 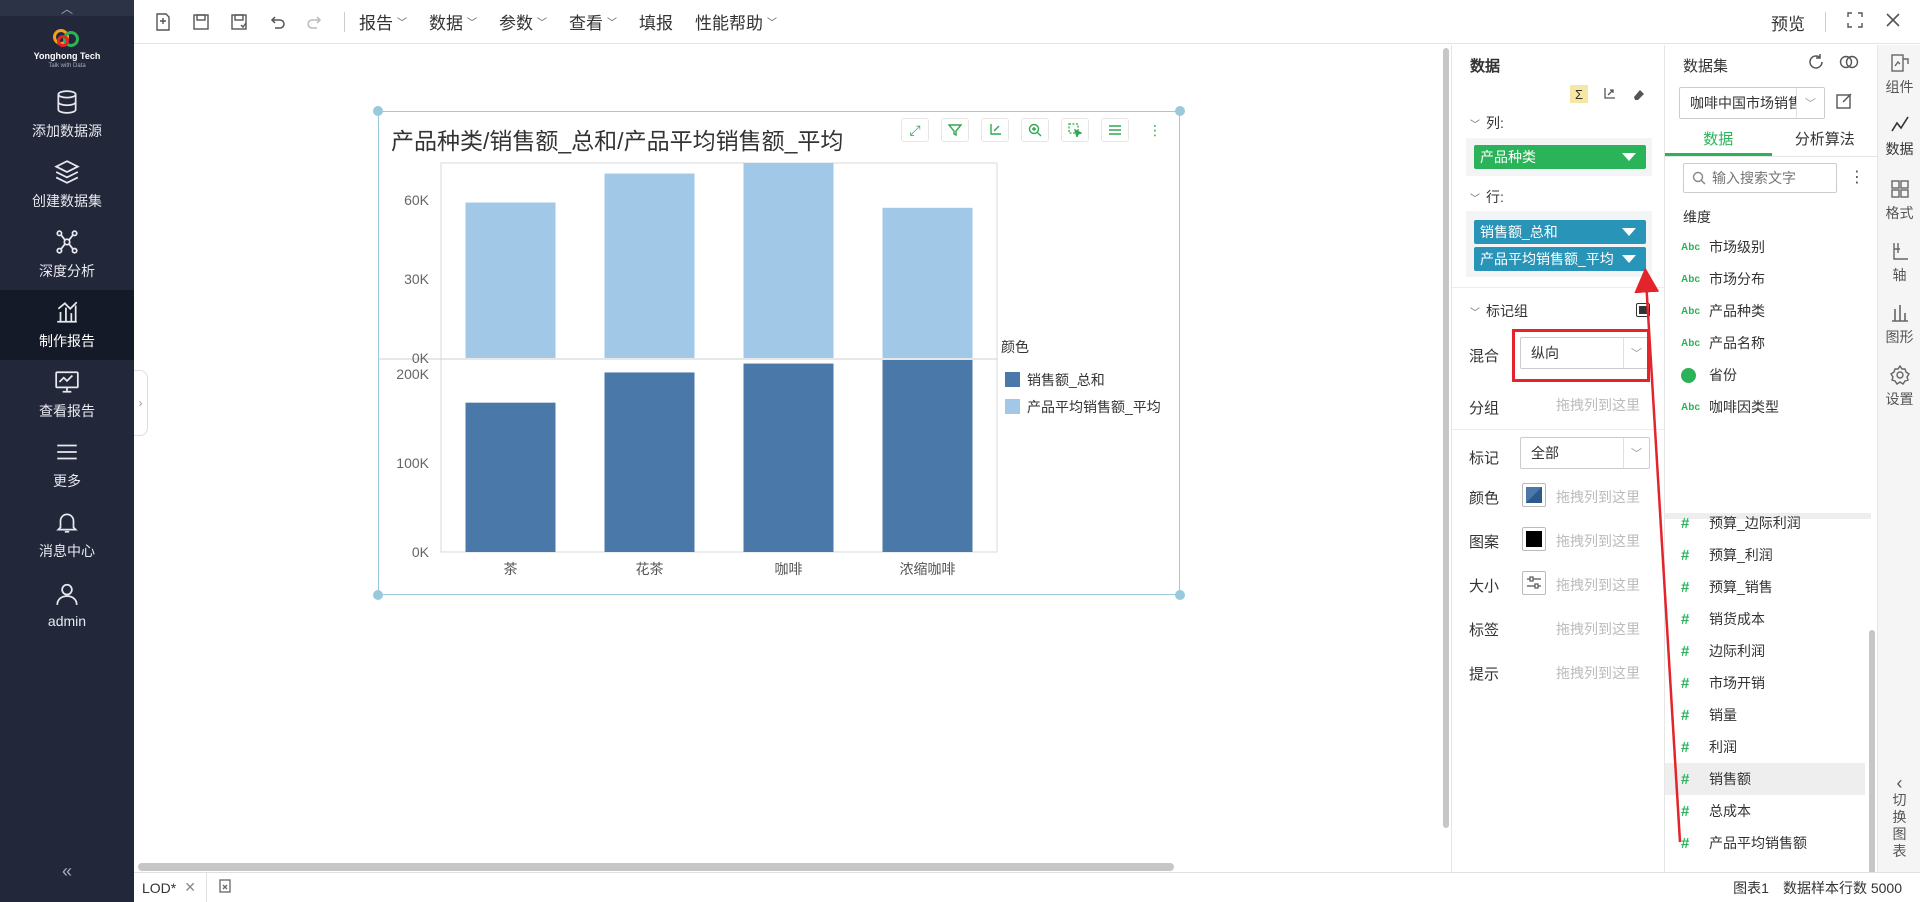 I want to click on menu-data: 数据 ﹀, so click(x=453, y=21).